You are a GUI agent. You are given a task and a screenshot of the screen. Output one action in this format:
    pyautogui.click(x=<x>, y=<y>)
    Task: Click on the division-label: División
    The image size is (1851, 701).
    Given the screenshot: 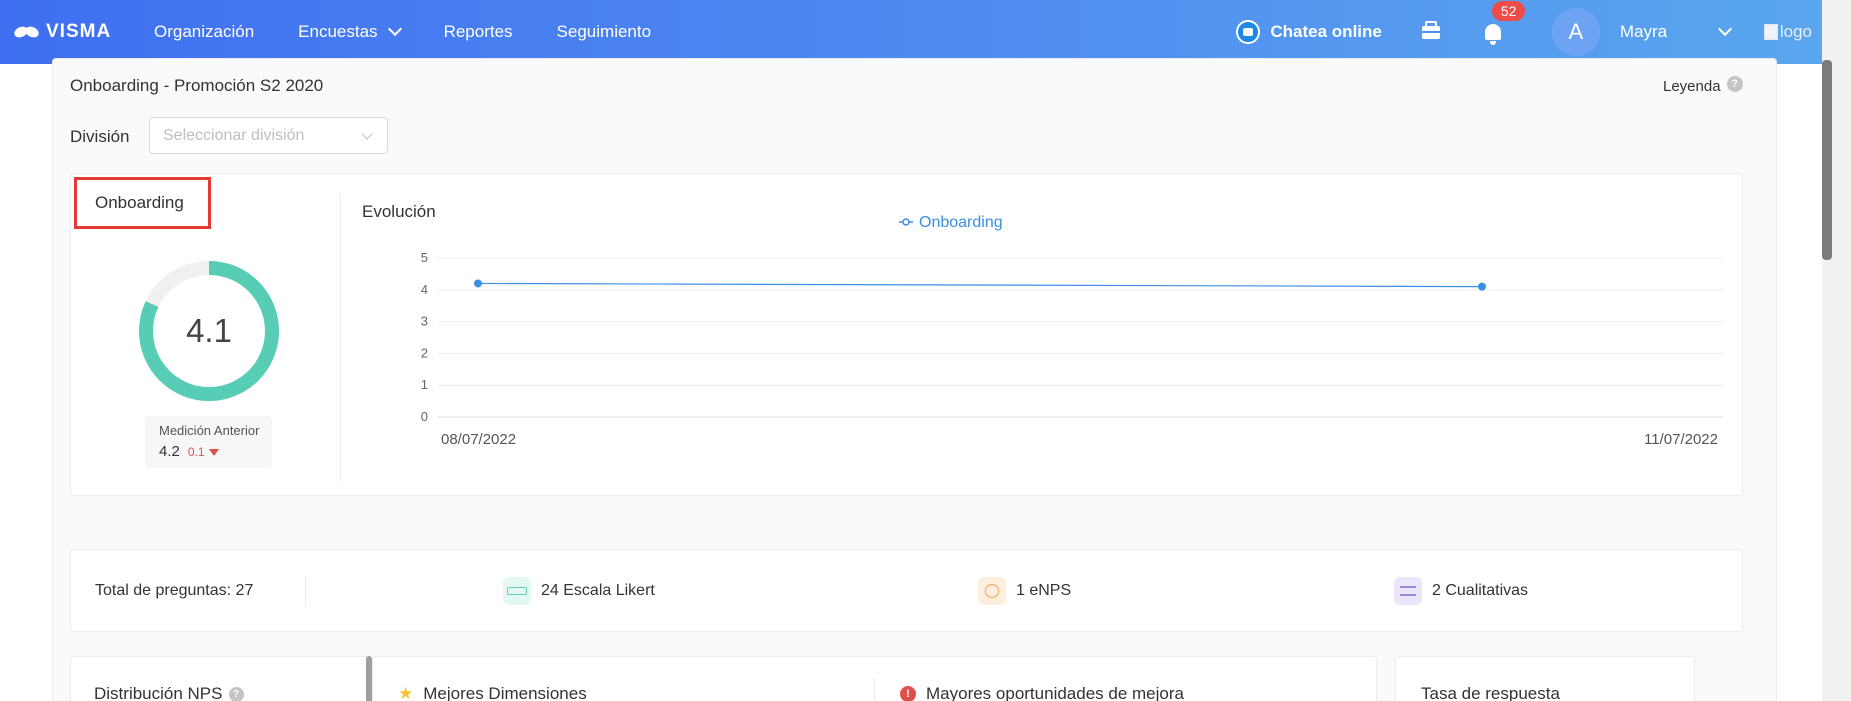 What is the action you would take?
    pyautogui.click(x=100, y=136)
    